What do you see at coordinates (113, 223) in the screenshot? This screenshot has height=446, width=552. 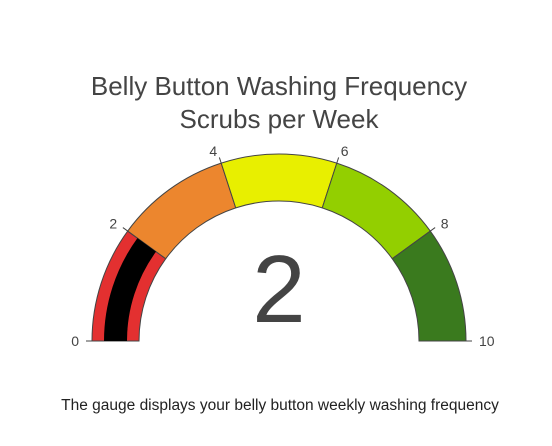 I see `gauge-tick-label-1: 2` at bounding box center [113, 223].